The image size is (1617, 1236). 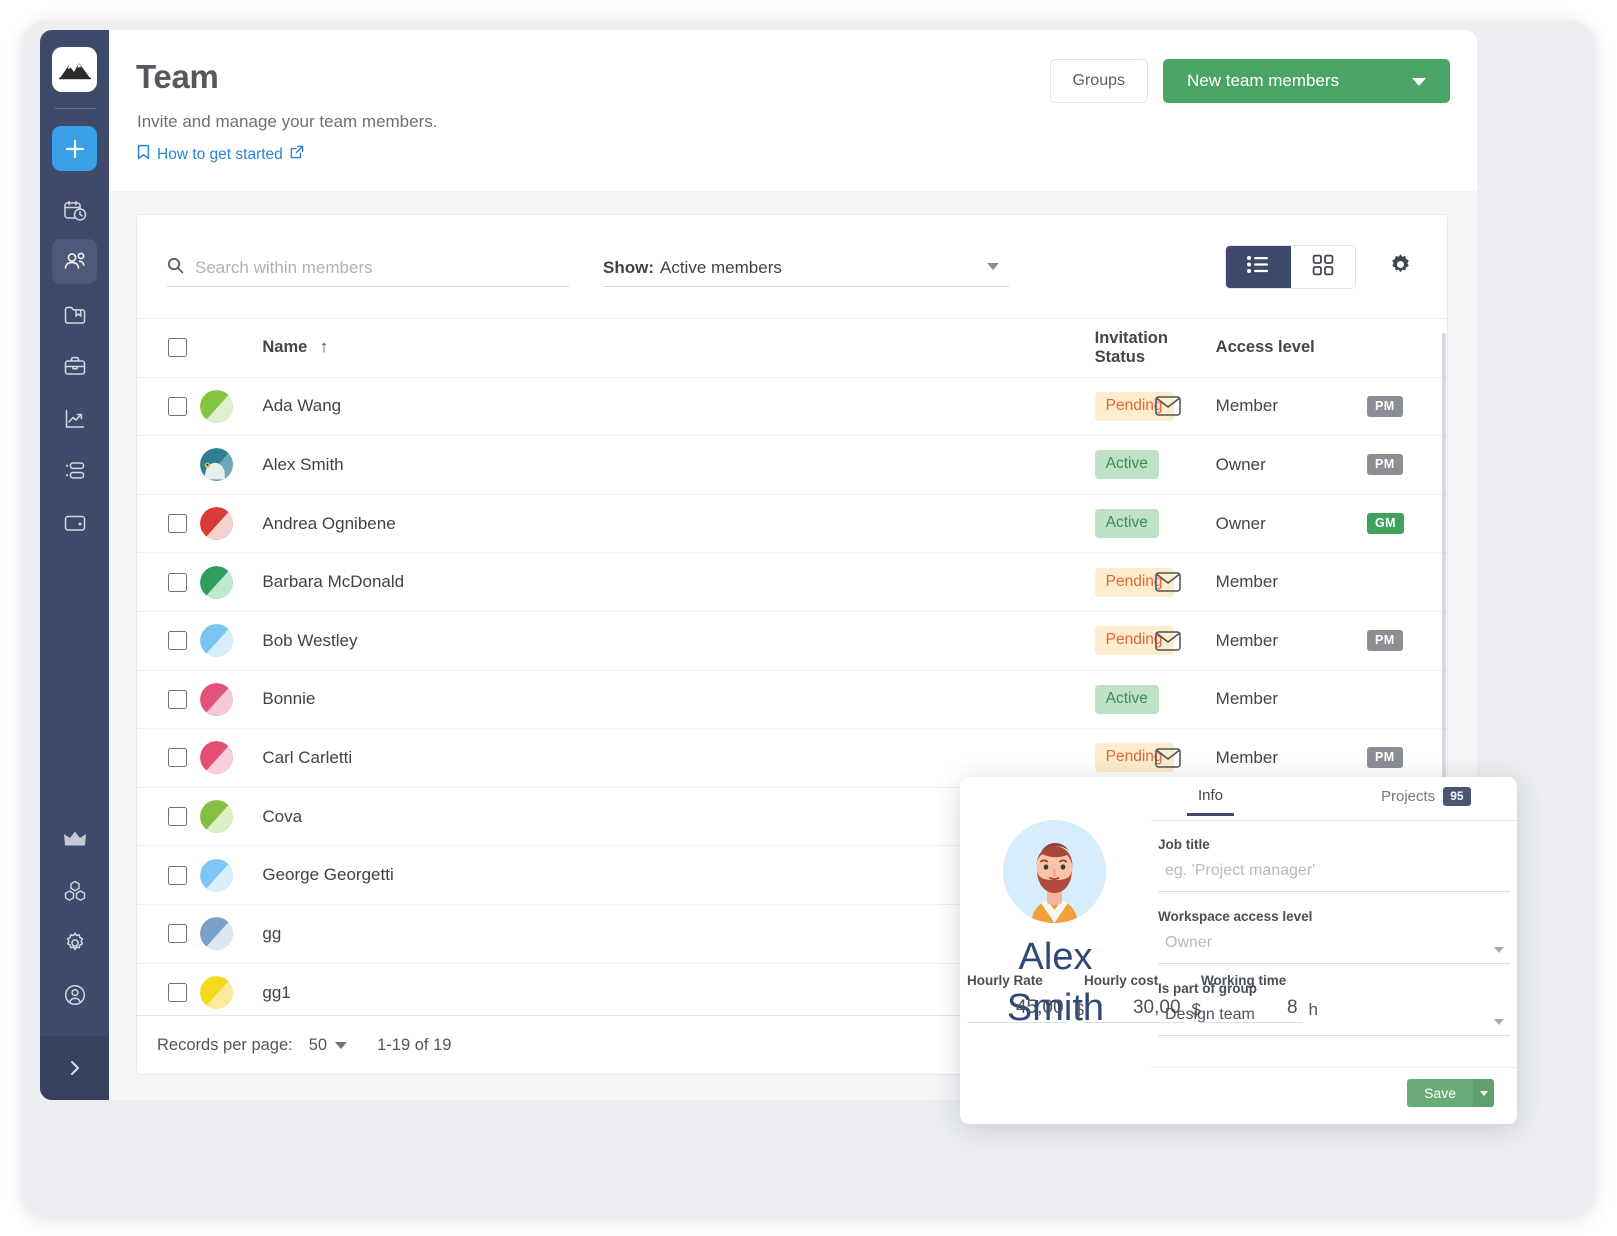 I want to click on sidebar-item-add-button, so click(x=74, y=148).